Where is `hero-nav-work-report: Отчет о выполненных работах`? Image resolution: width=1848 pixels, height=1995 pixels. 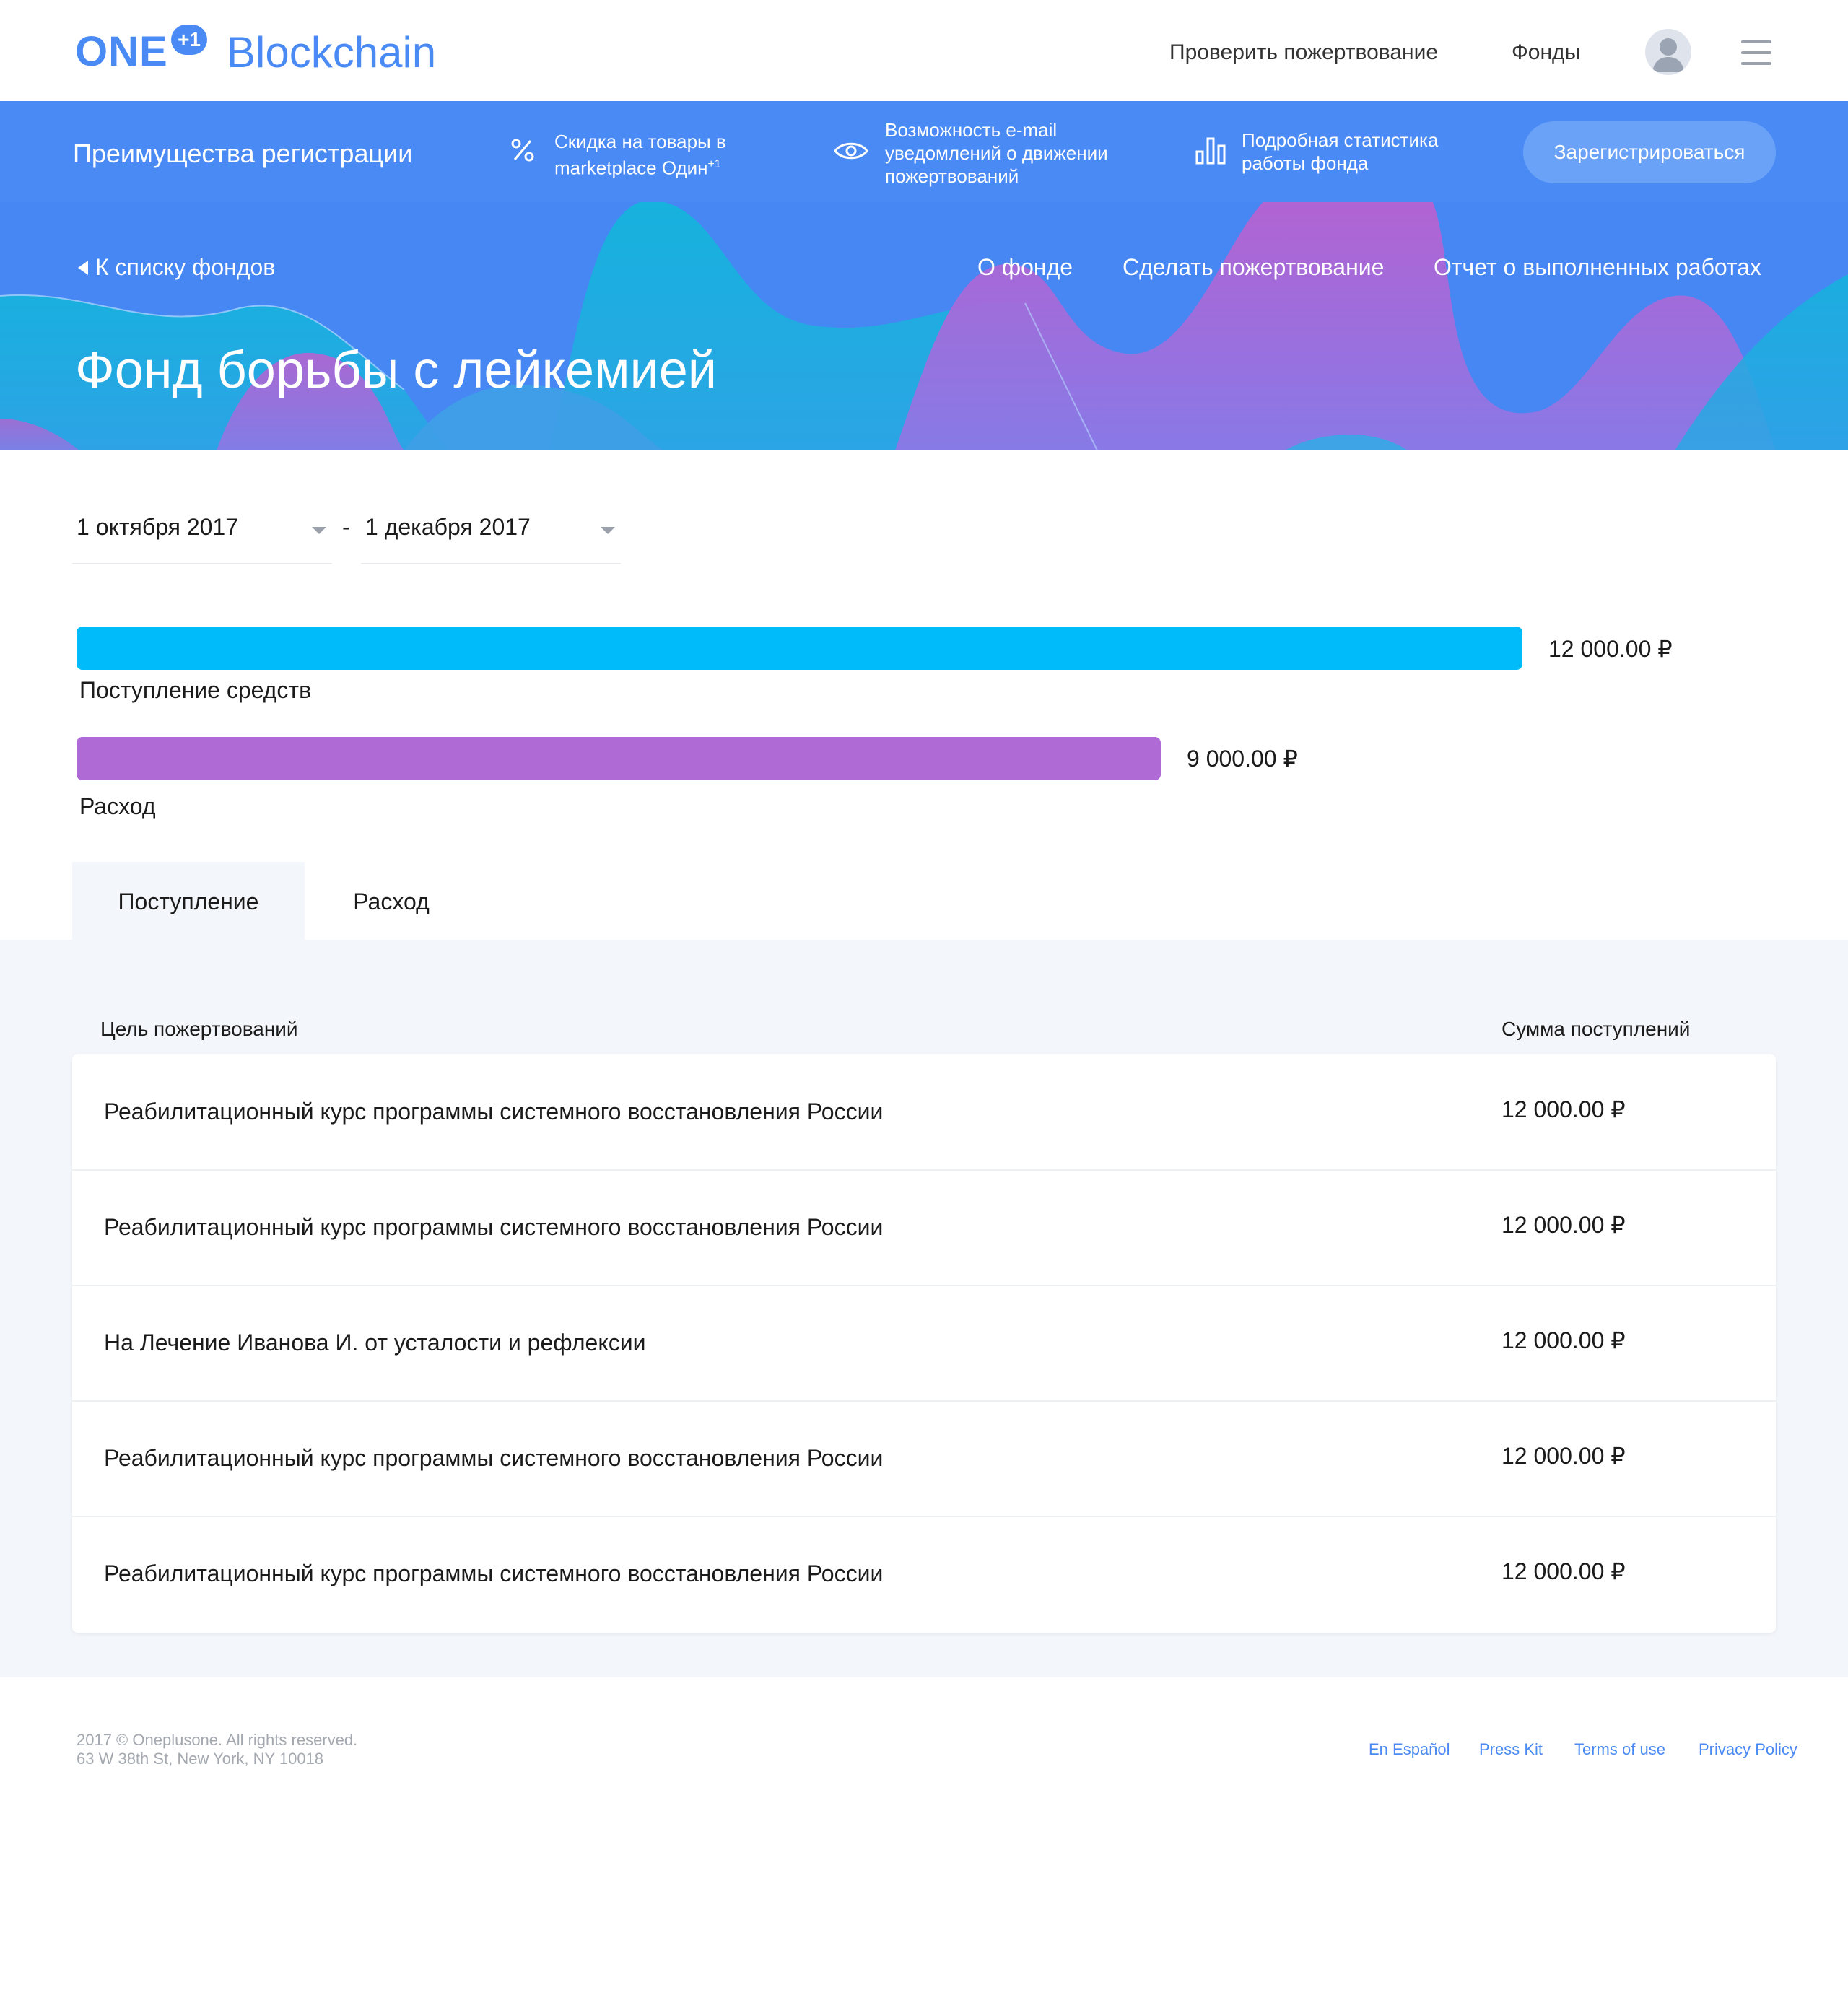
hero-nav-work-report: Отчет о выполненных работах is located at coordinates (1597, 267).